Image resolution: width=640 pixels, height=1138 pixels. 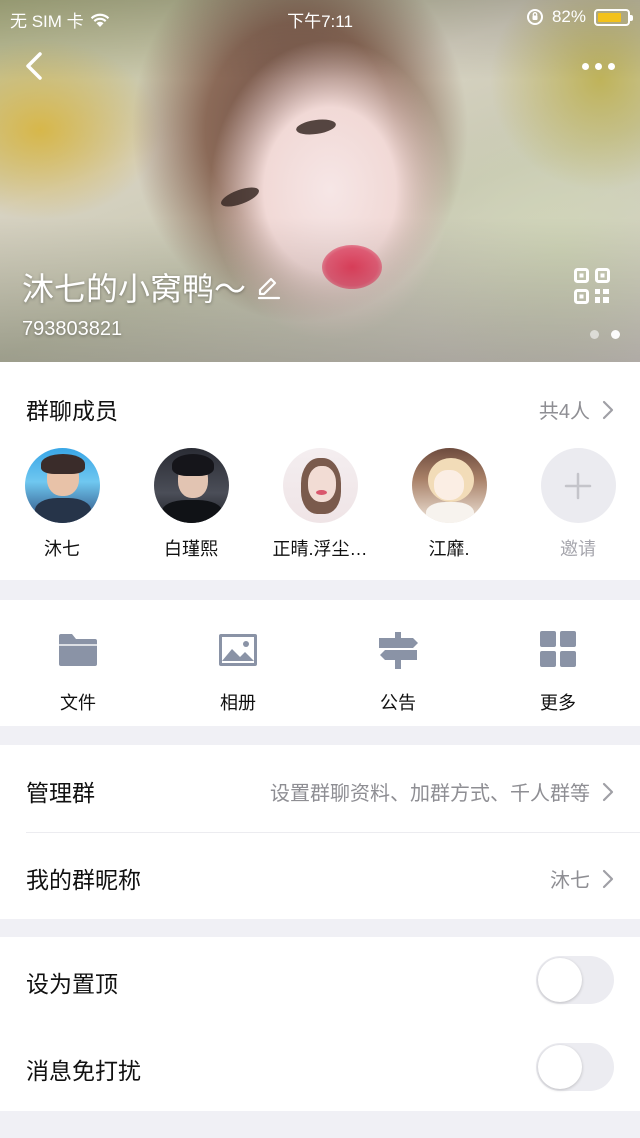 I want to click on status-right: 82%, so click(x=579, y=17).